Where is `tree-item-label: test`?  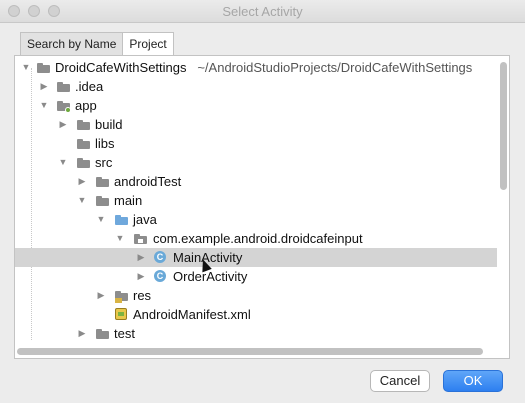
tree-item-label: test is located at coordinates (124, 333).